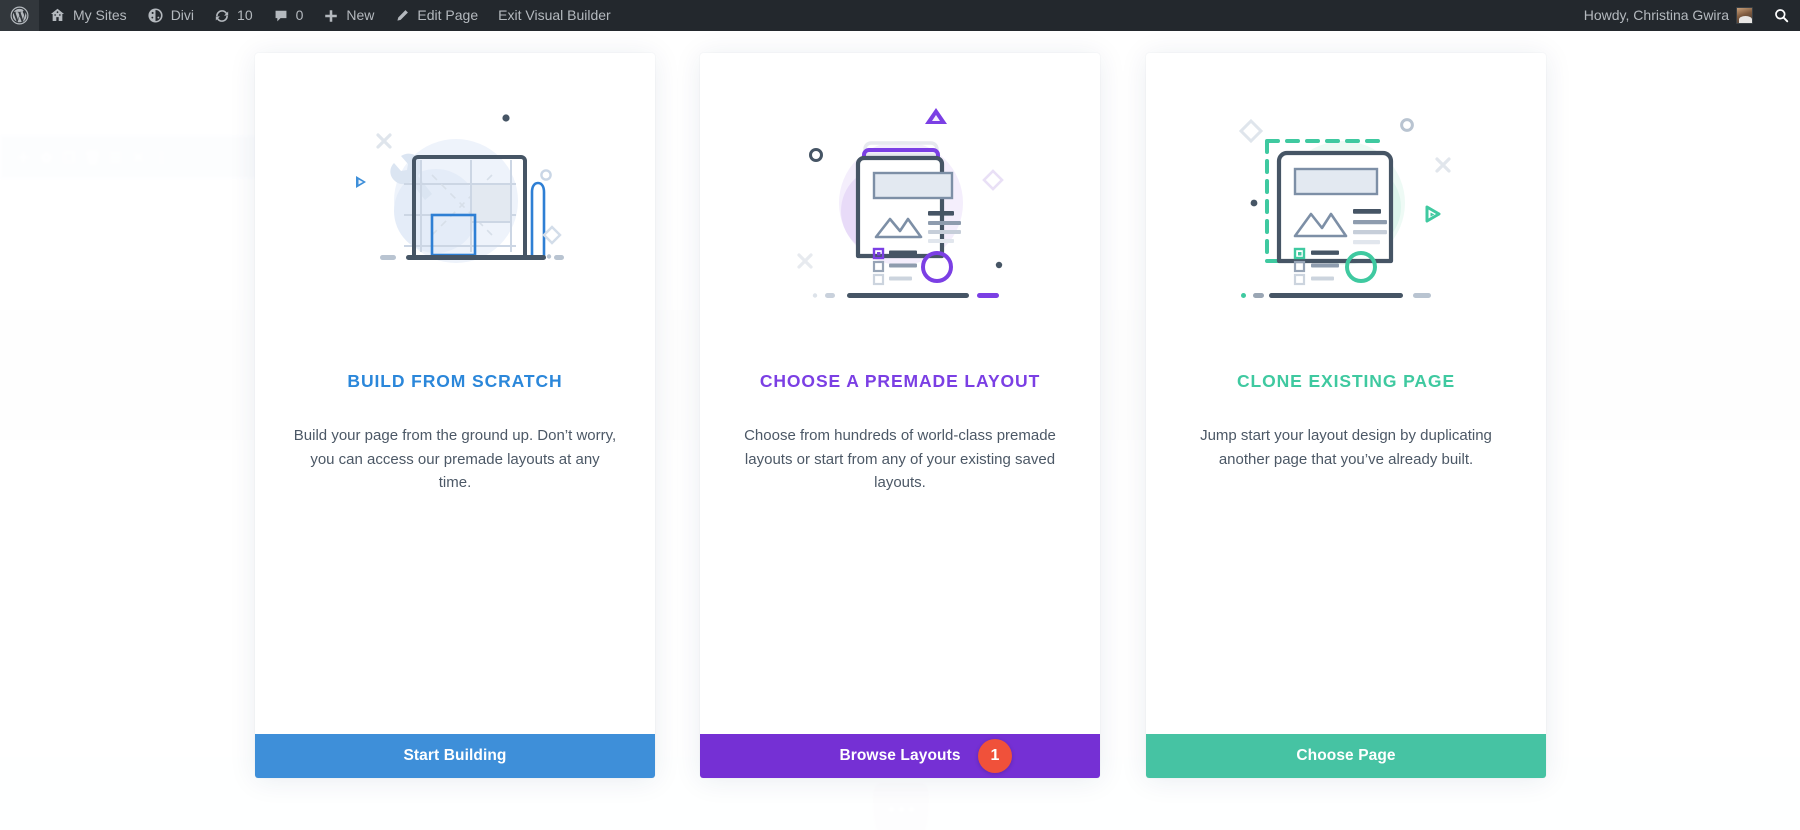 This screenshot has width=1800, height=830. I want to click on my-sites-icon, so click(57, 15).